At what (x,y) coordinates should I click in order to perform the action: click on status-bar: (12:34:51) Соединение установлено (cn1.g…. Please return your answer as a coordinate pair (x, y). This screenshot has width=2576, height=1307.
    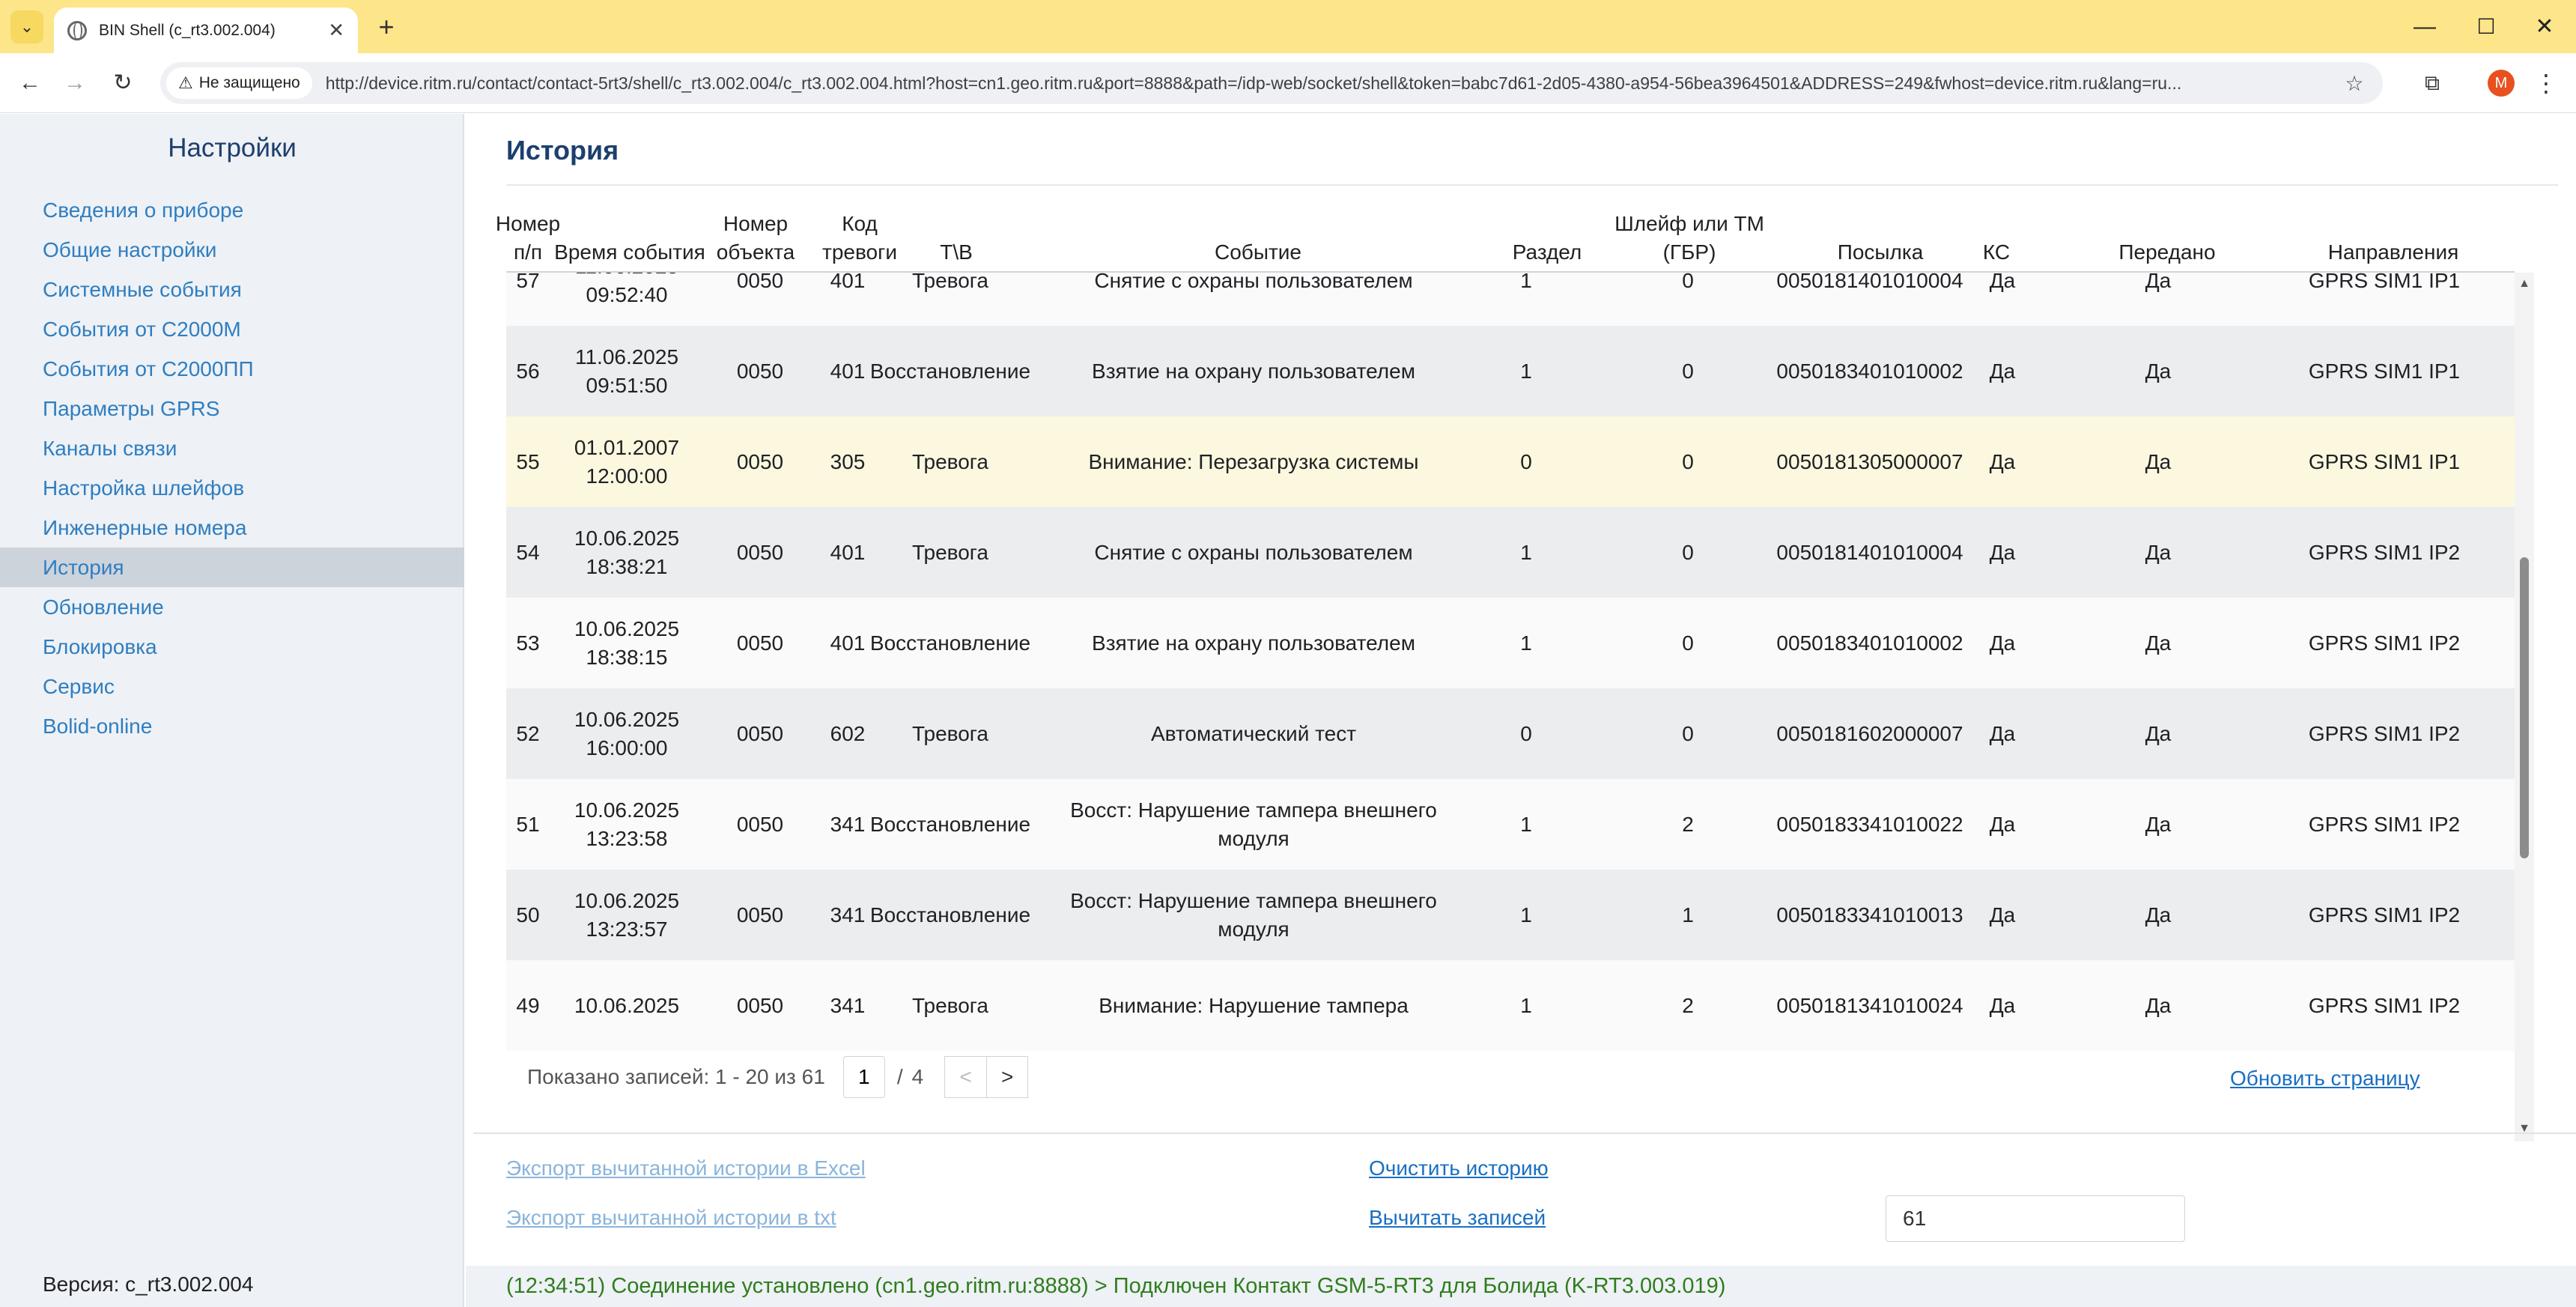
    Looking at the image, I should click on (1521, 1286).